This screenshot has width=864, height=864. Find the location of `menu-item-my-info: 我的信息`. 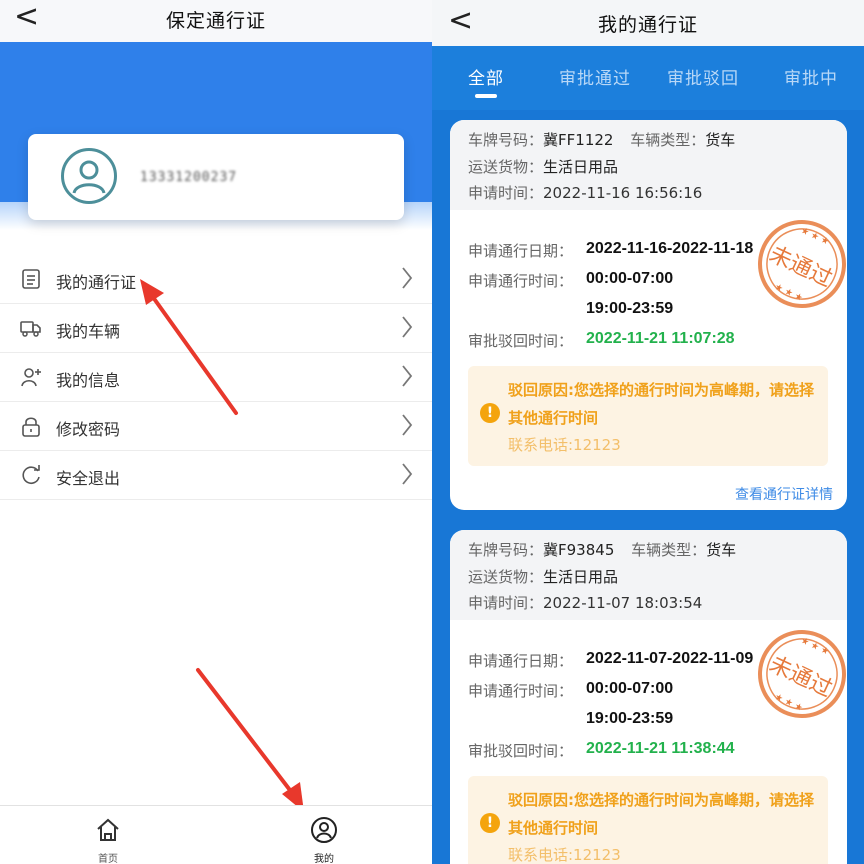

menu-item-my-info: 我的信息 is located at coordinates (216, 377).